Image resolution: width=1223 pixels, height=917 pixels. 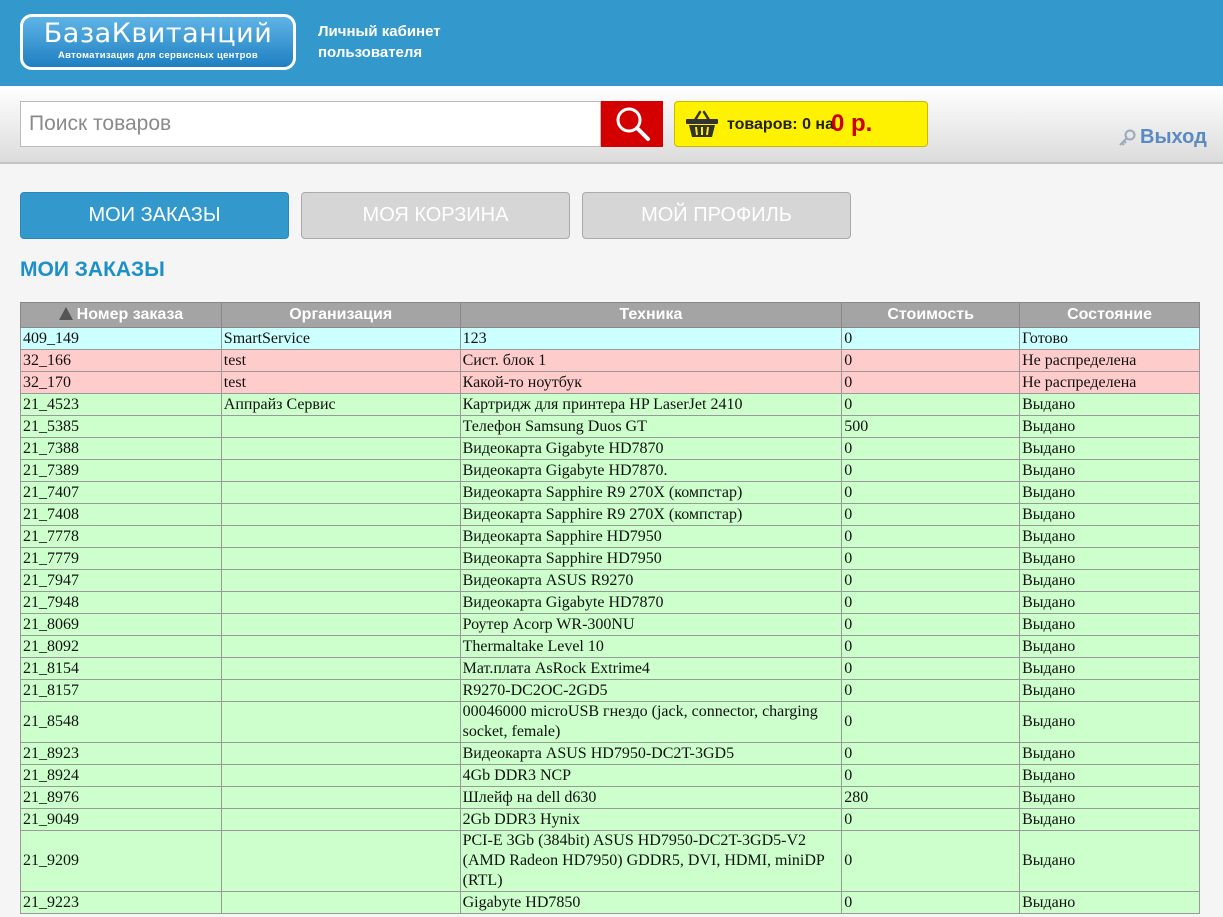 I want to click on tab-my-orders: Мои заказы, so click(x=154, y=215).